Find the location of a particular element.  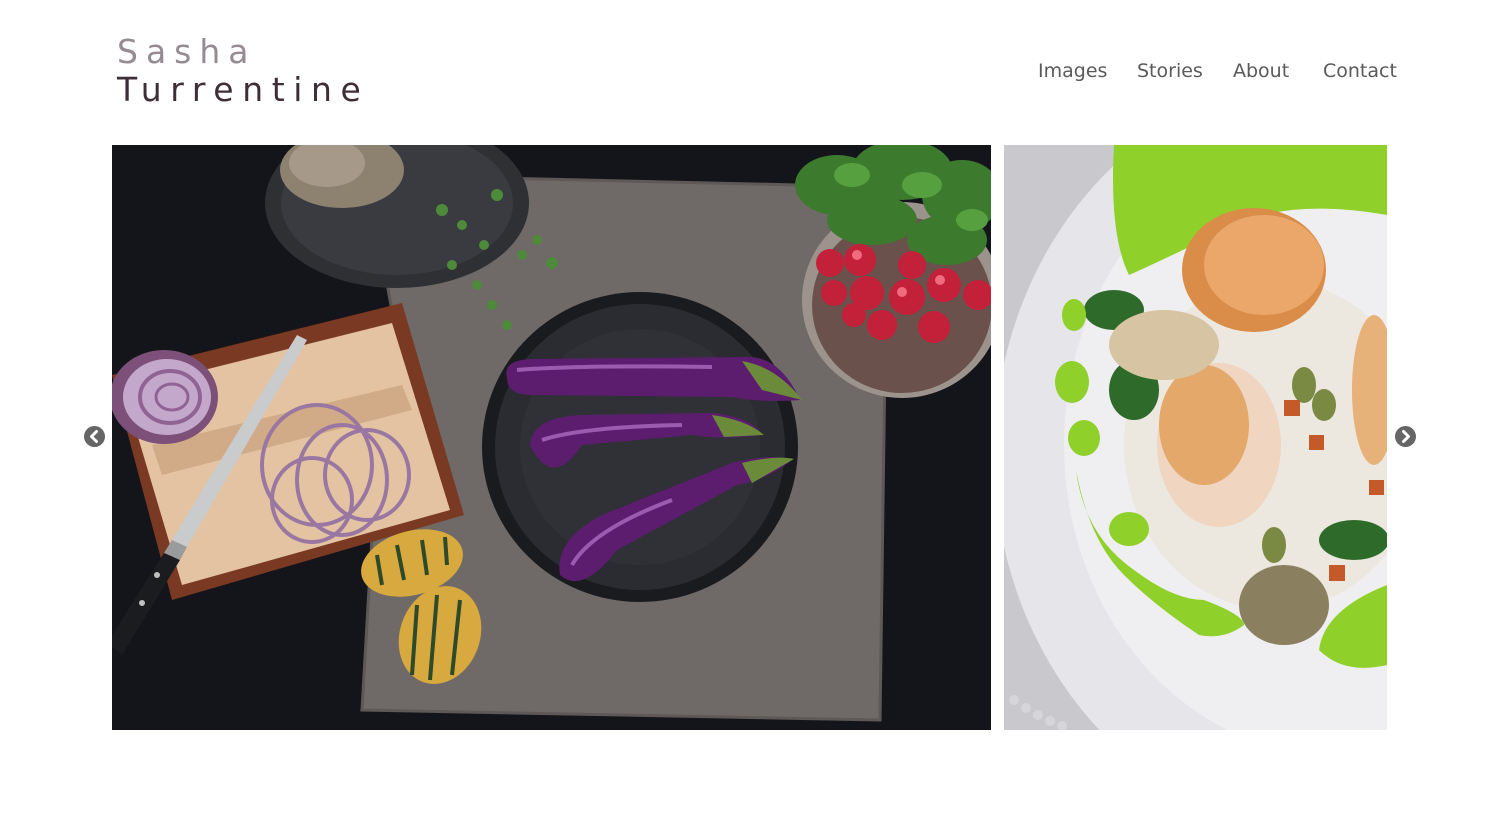

nav-about: About is located at coordinates (1261, 71).